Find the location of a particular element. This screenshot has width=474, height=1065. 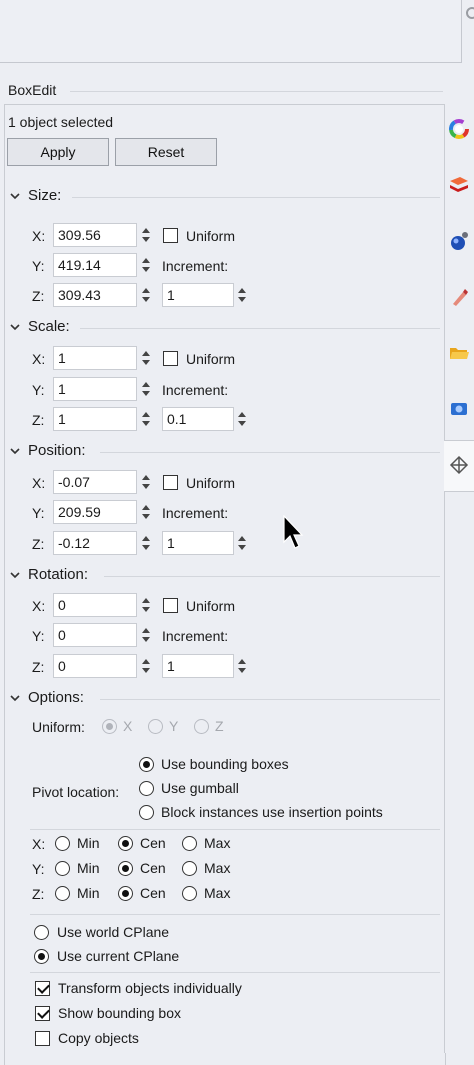

position-increment-label: Increment: is located at coordinates (195, 513).